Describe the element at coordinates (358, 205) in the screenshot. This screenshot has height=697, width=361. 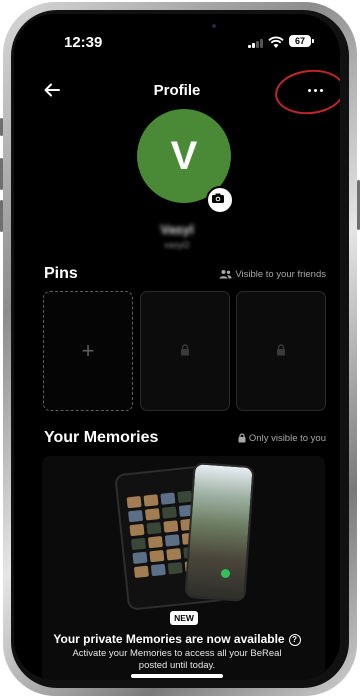
I see `side-button-power` at that location.